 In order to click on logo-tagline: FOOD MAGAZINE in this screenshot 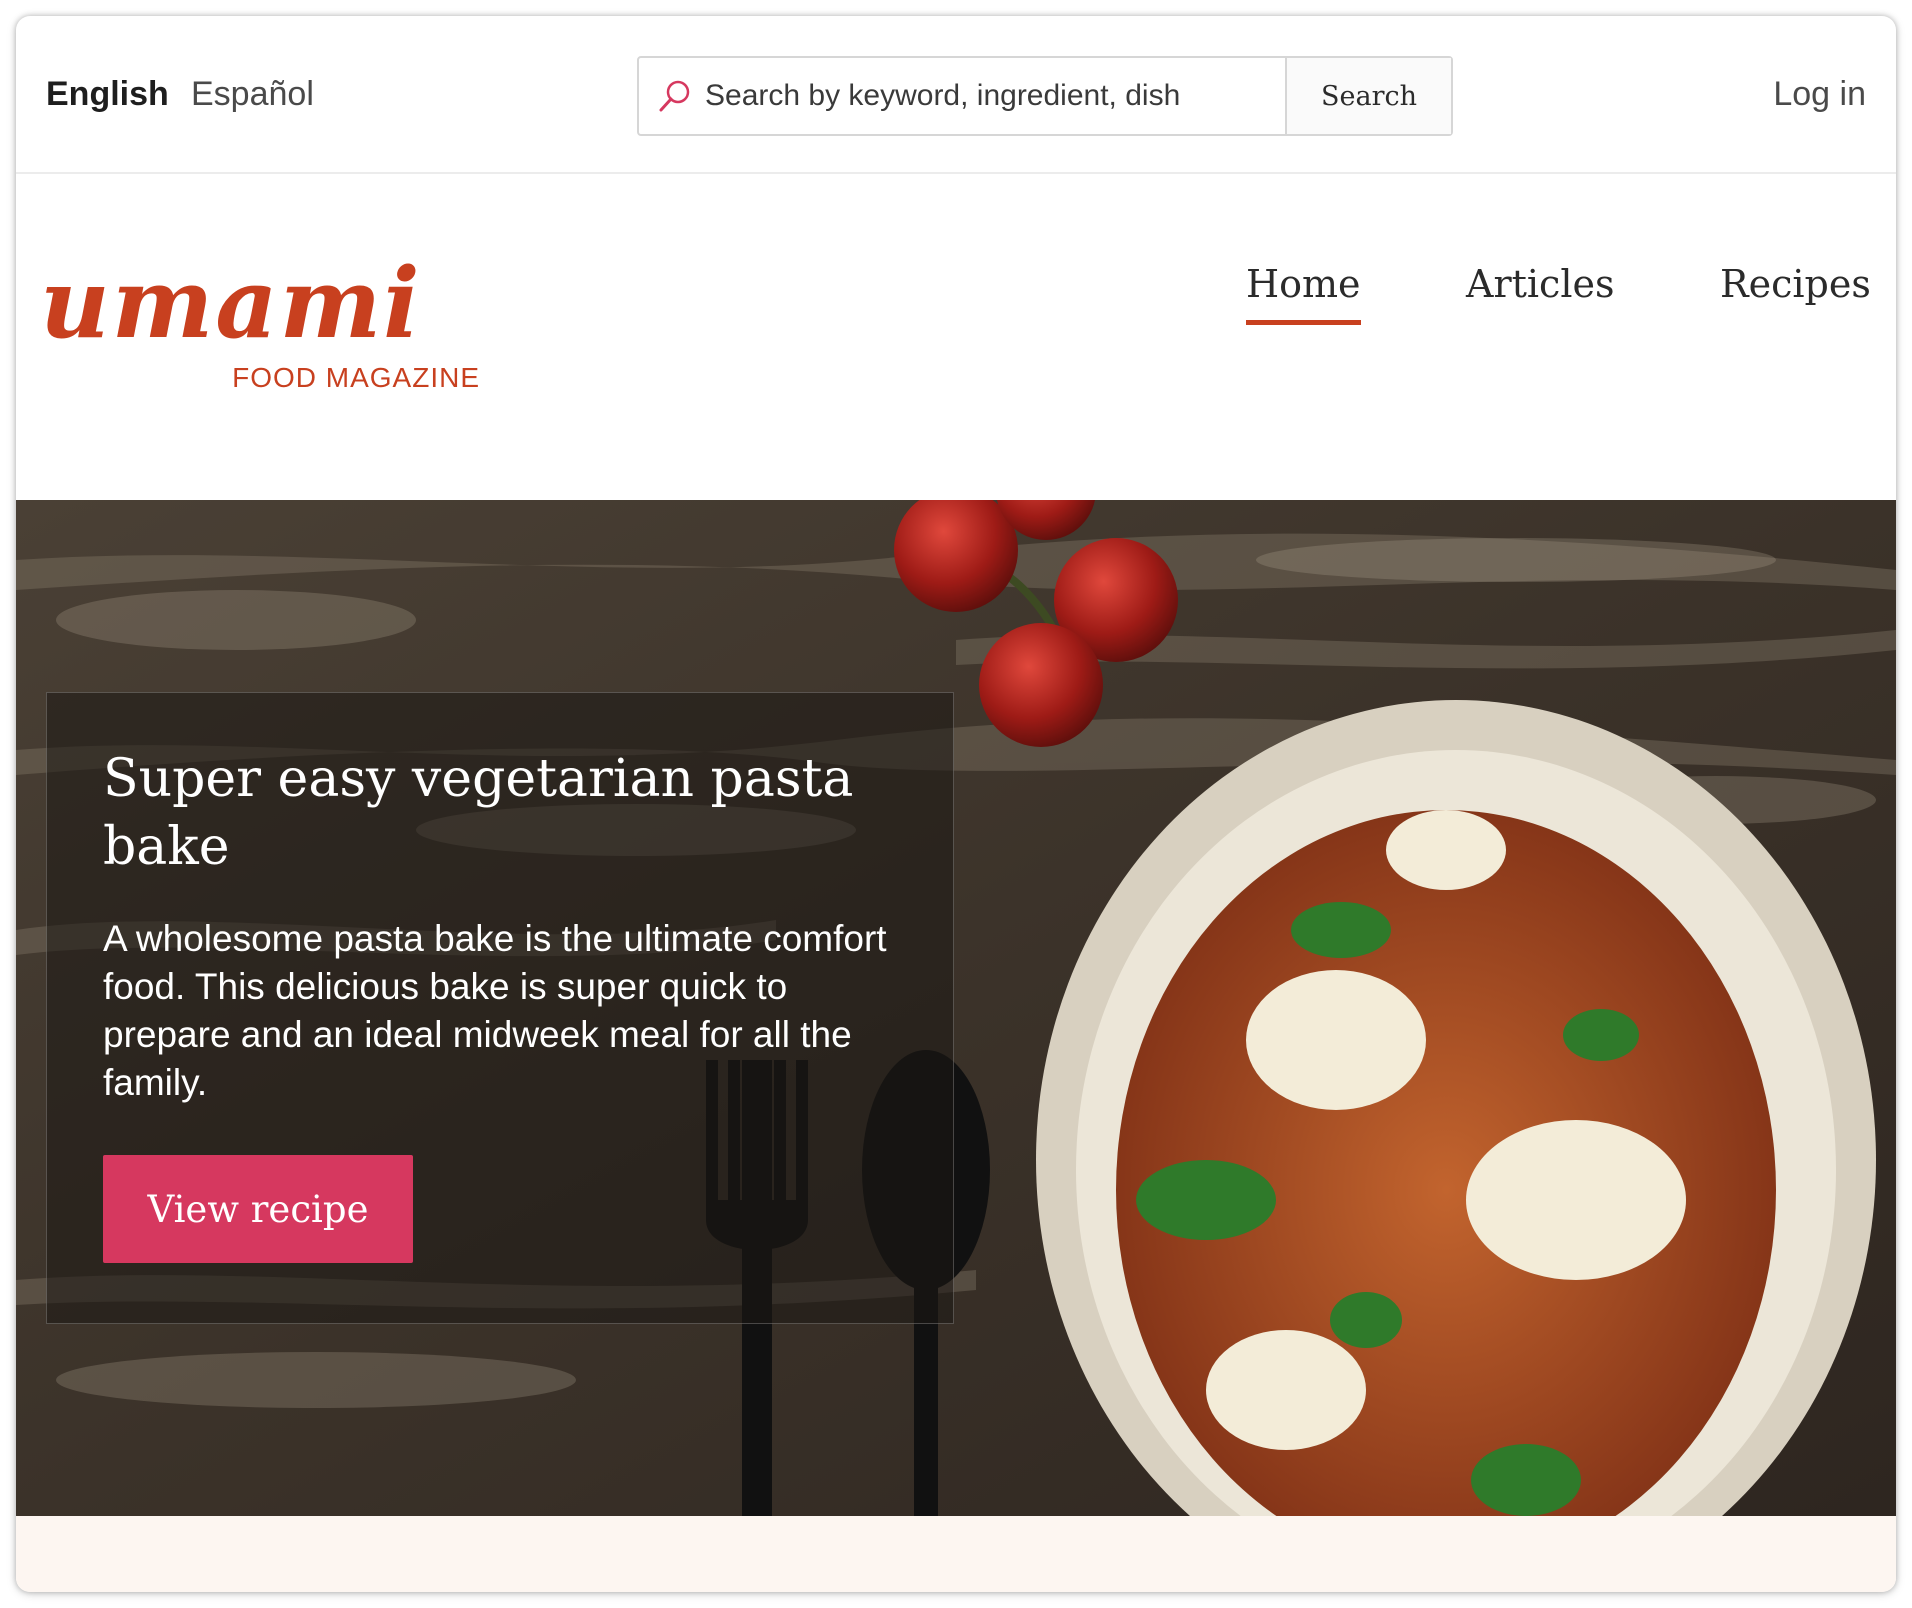, I will do `click(356, 377)`.